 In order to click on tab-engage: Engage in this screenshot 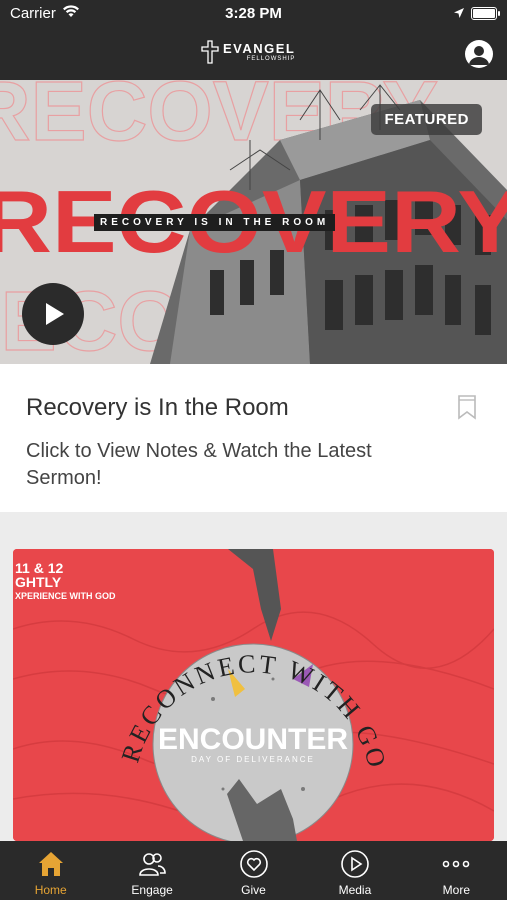, I will do `click(151, 870)`.